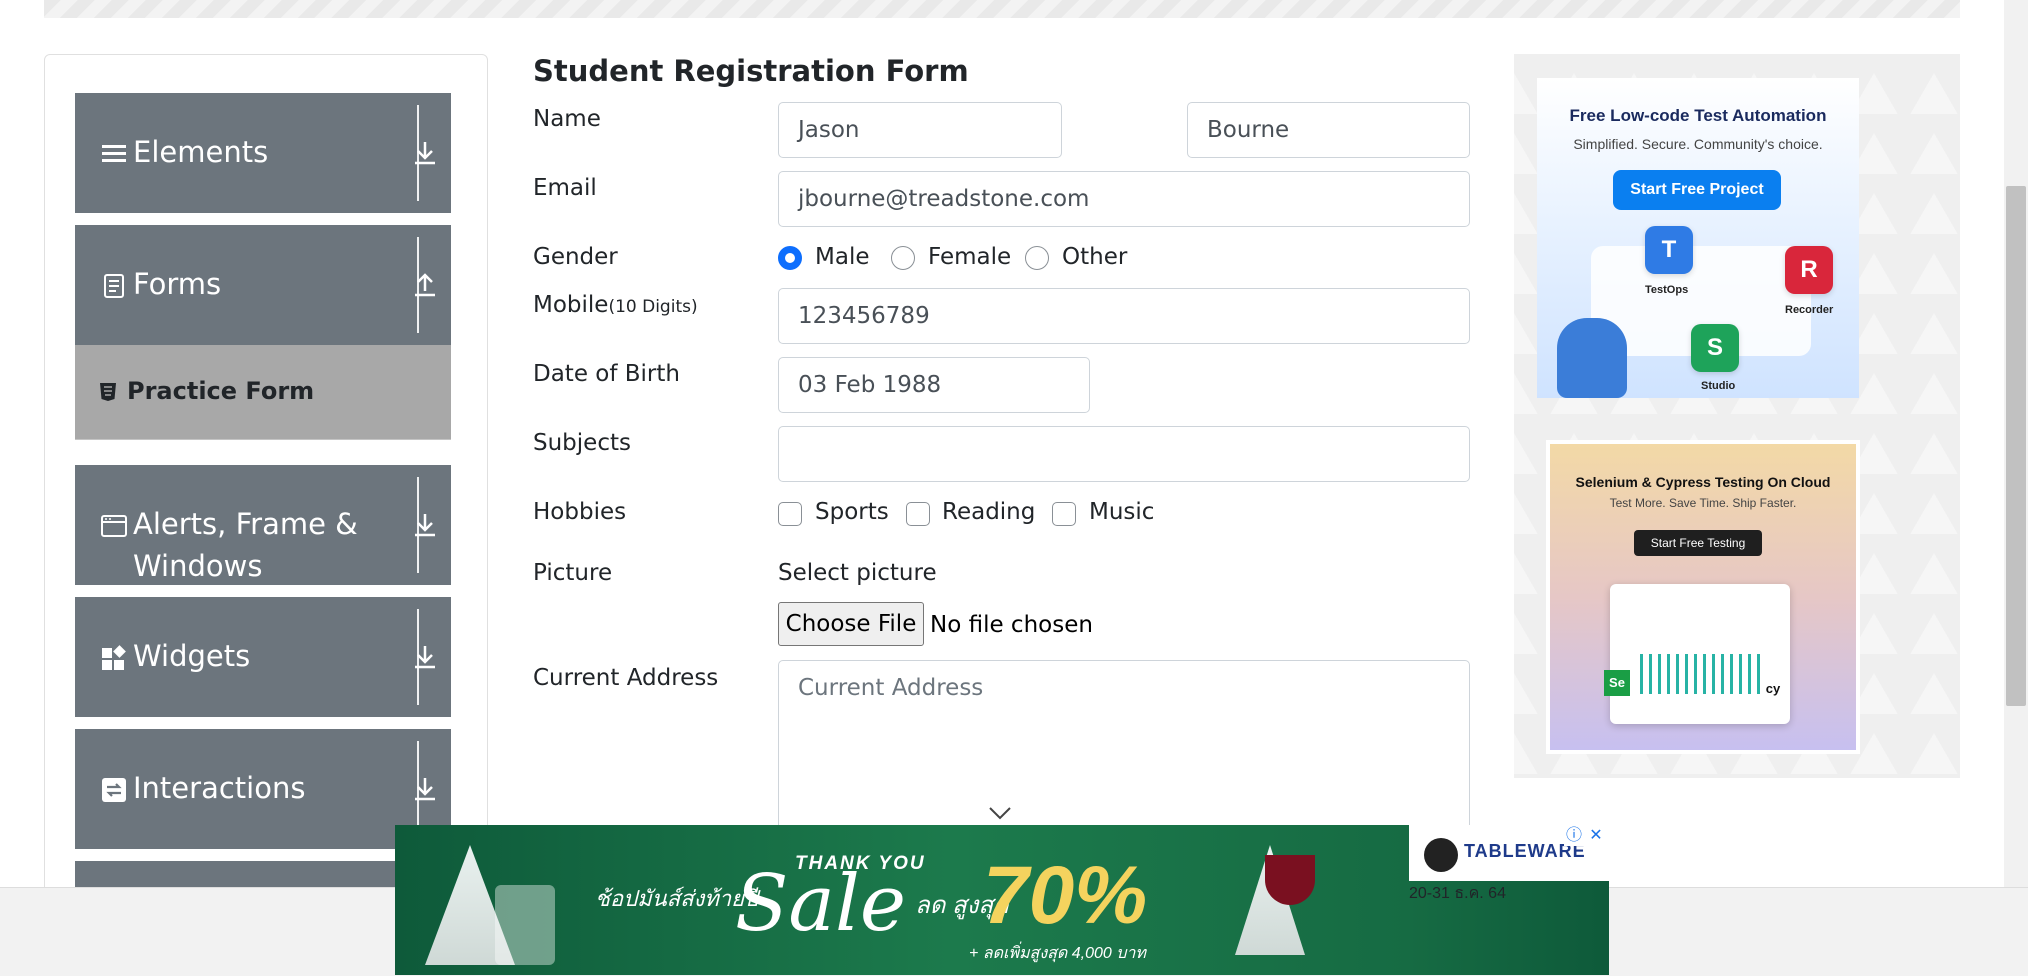 This screenshot has height=976, width=2028. I want to click on choose-file-button: Choose File, so click(851, 624).